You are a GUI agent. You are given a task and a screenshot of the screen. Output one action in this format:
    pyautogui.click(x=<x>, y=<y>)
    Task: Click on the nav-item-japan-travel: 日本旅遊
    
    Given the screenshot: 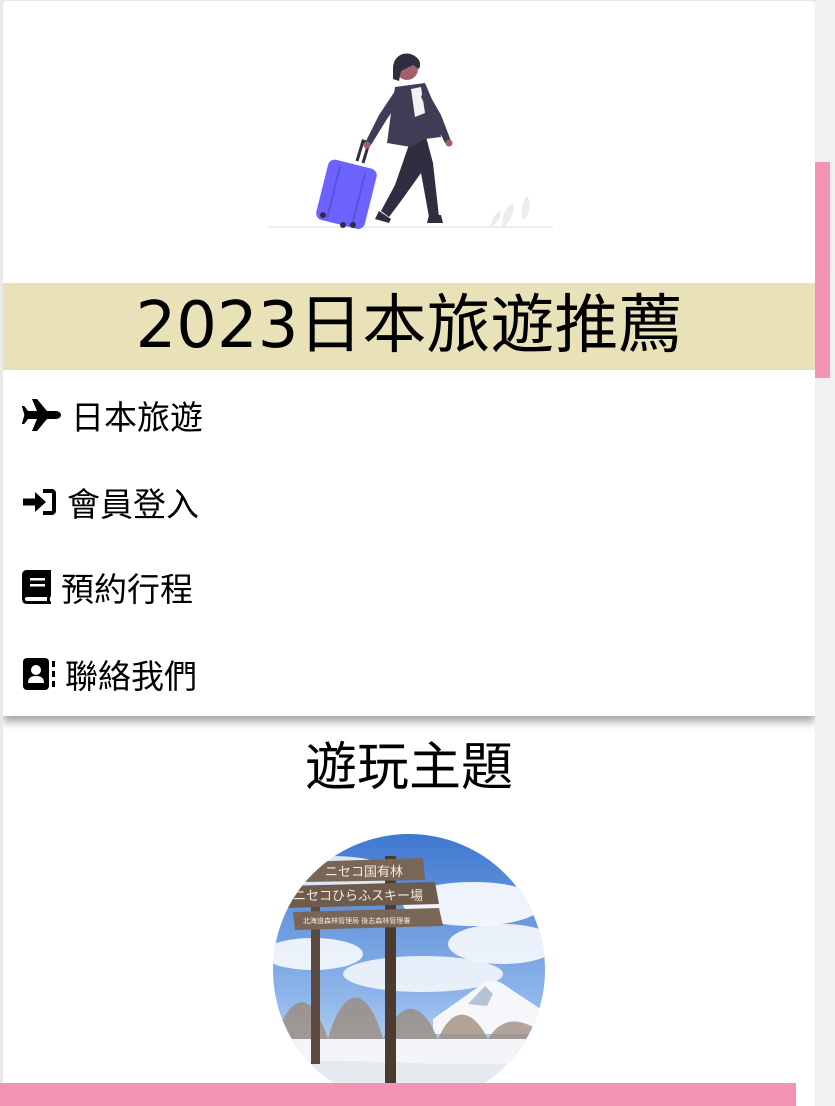 What is the action you would take?
    pyautogui.click(x=112, y=416)
    